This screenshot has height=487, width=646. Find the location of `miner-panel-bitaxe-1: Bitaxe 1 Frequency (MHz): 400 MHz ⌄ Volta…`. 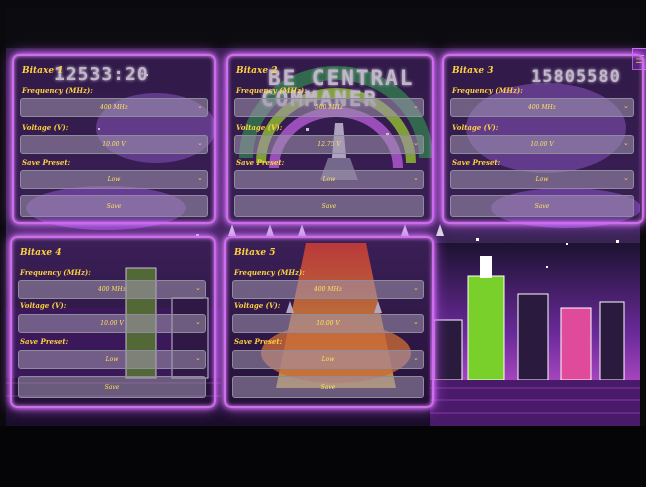

miner-panel-bitaxe-1: Bitaxe 1 Frequency (MHz): 400 MHz ⌄ Volta… is located at coordinates (114, 139).